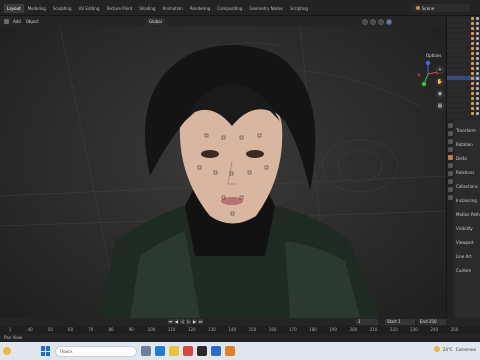  Describe the element at coordinates (440, 106) in the screenshot. I see `ortho-toggle-icon: ▦` at that location.